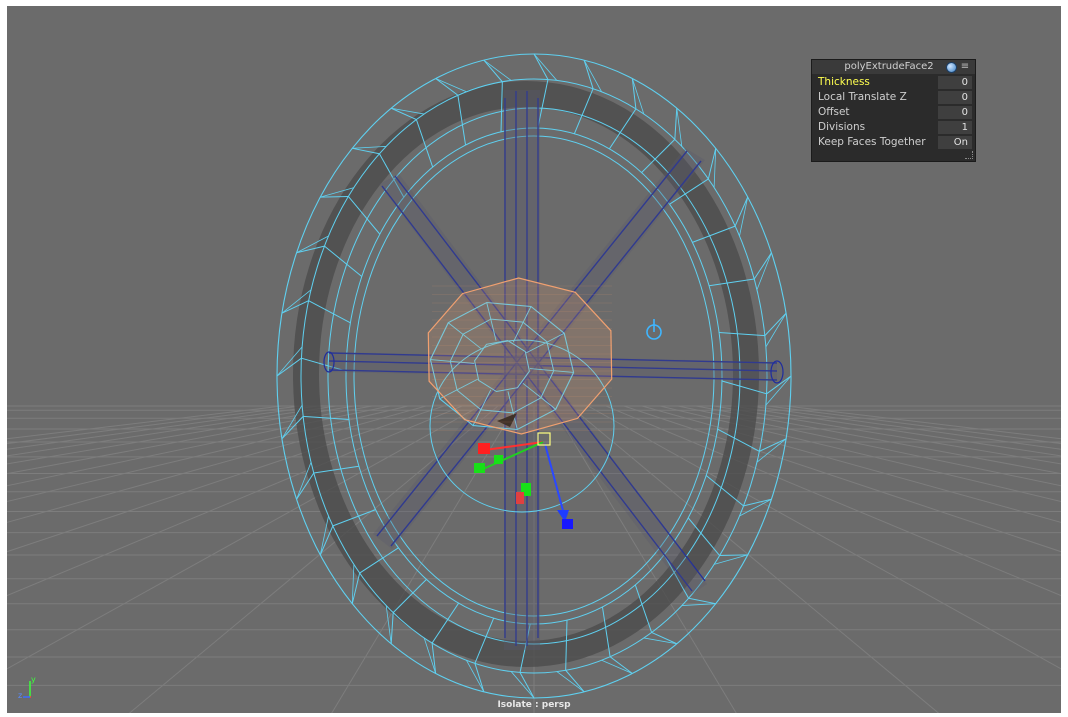 The height and width of the screenshot is (717, 1068). I want to click on attr-value-field: 1, so click(955, 127).